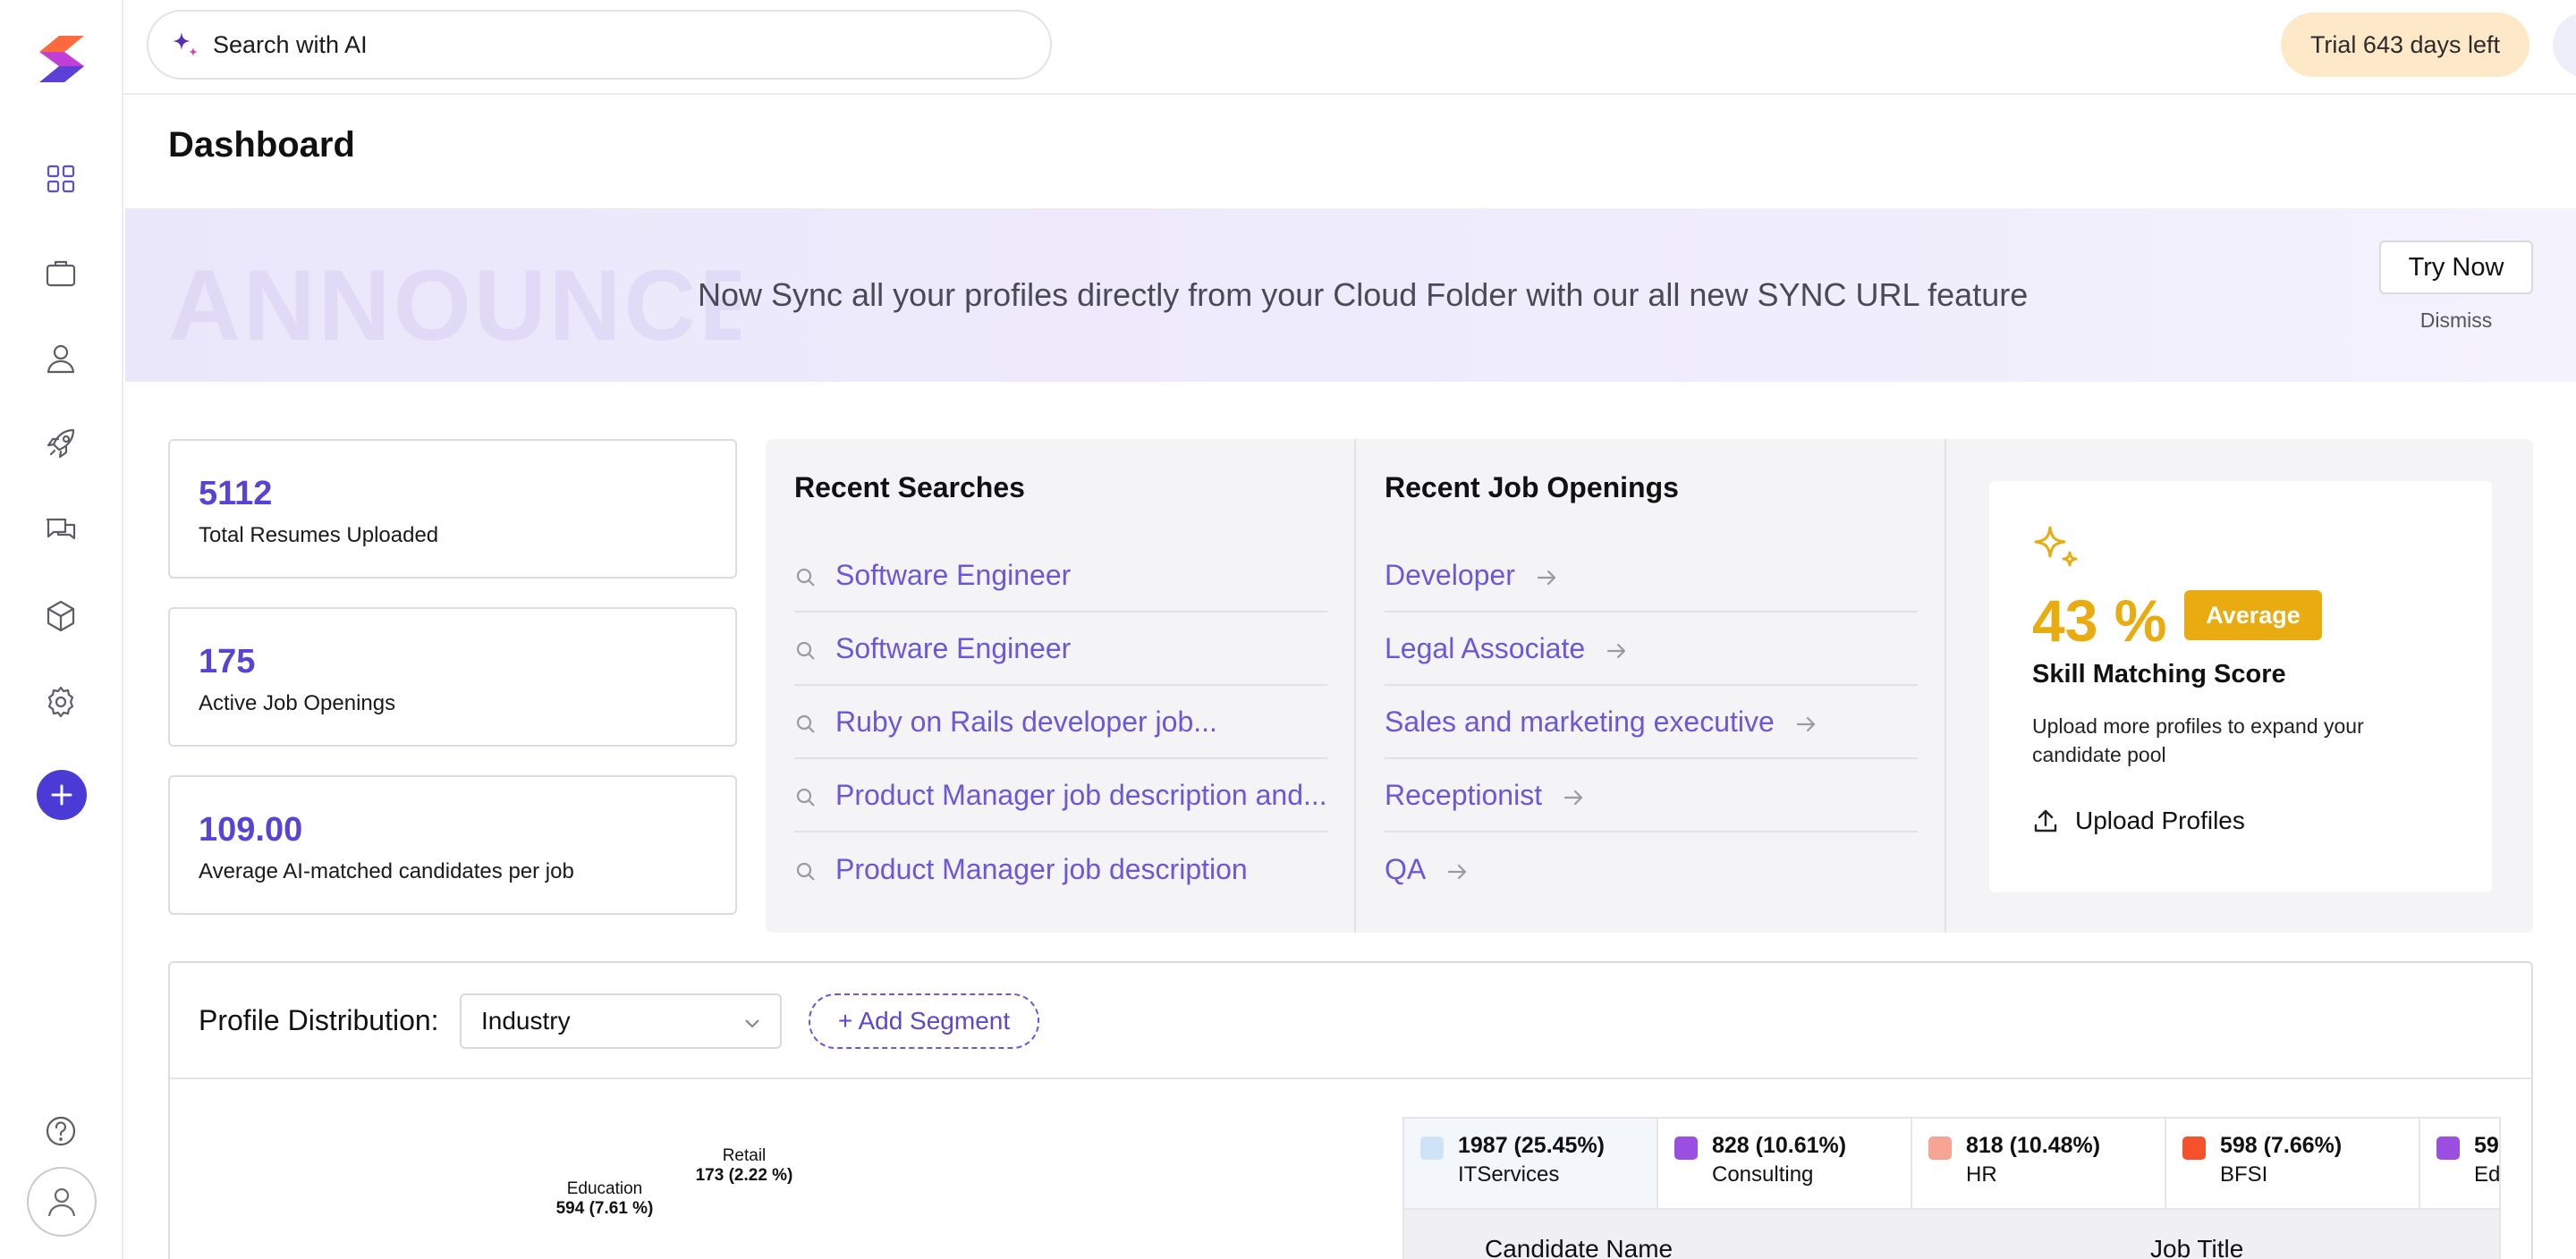  What do you see at coordinates (2160, 821) in the screenshot?
I see `upload-profiles-label: Upload Profiles` at bounding box center [2160, 821].